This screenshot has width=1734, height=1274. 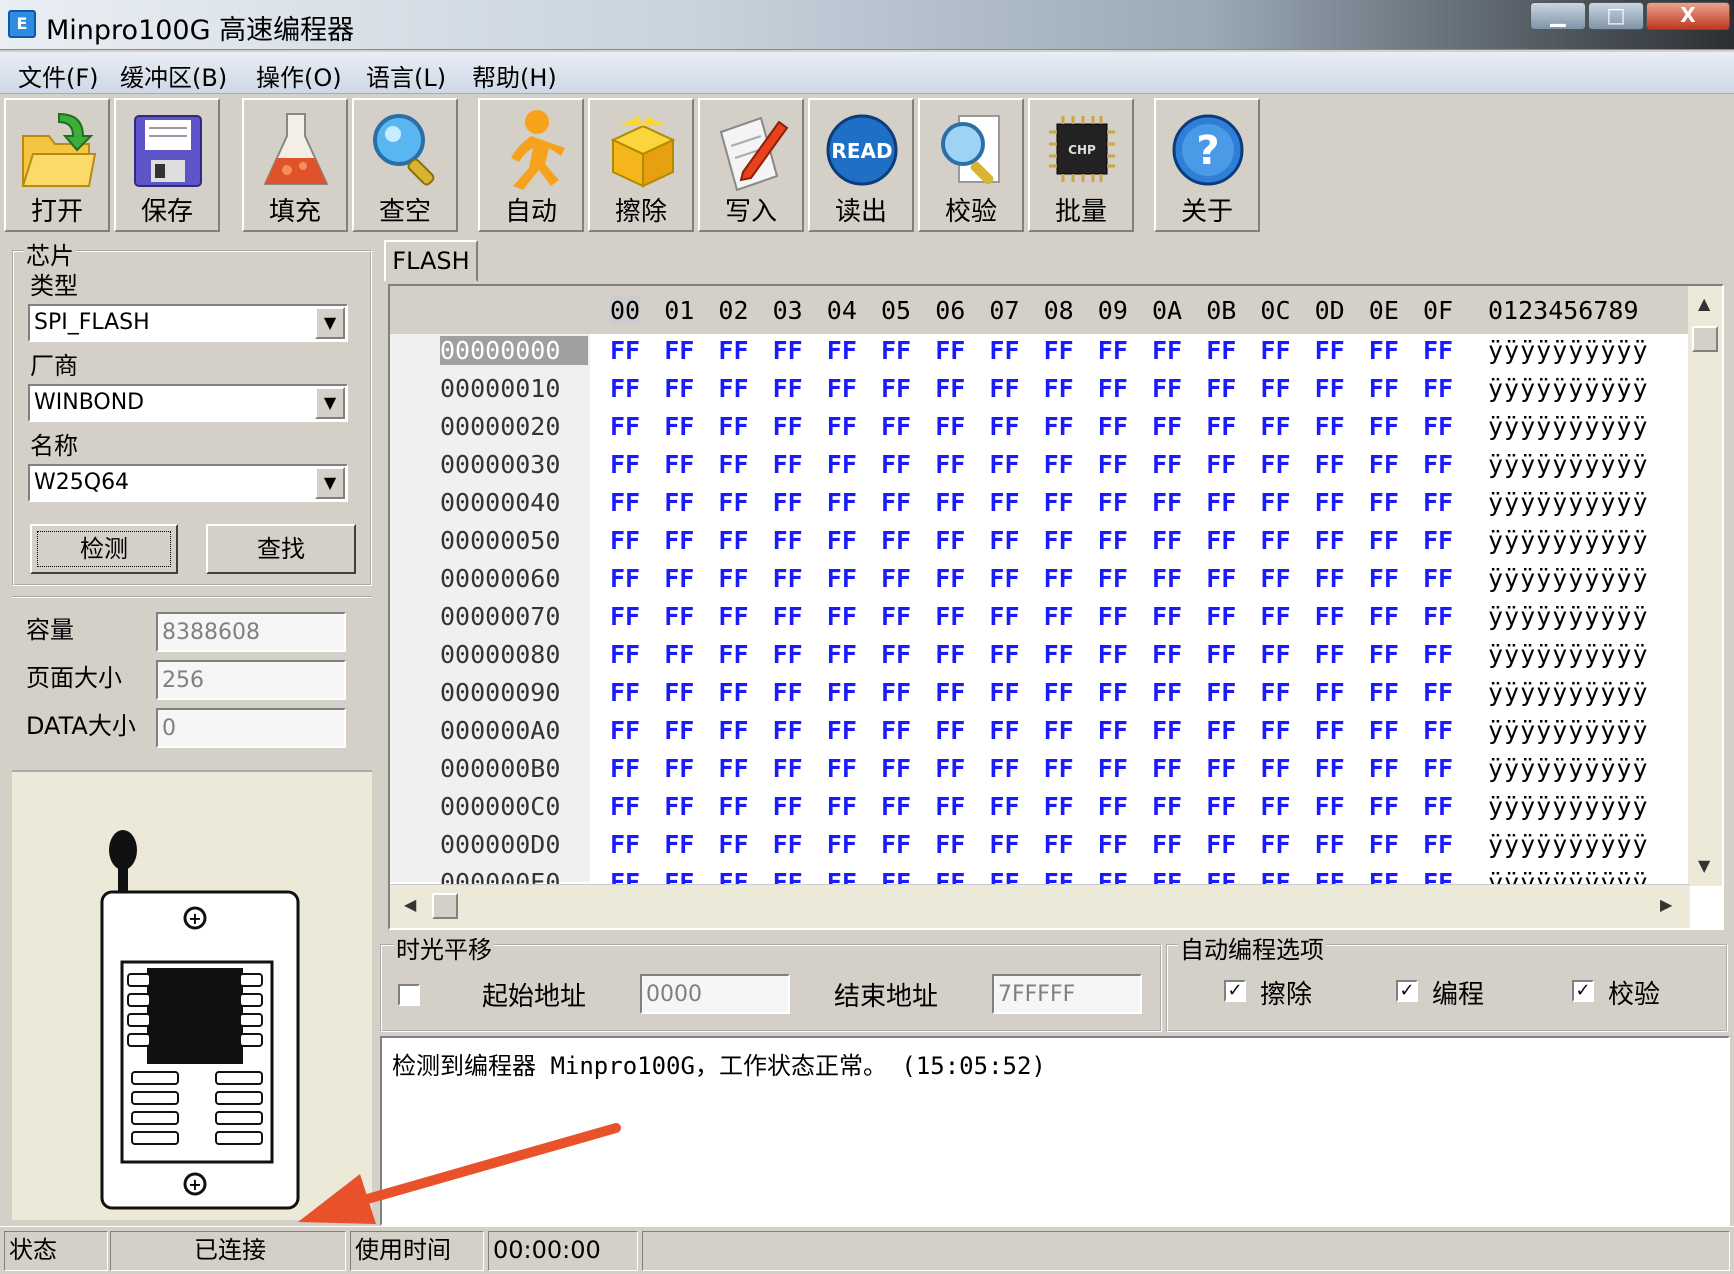 What do you see at coordinates (514, 75) in the screenshot?
I see `menu-help: 帮助(H)` at bounding box center [514, 75].